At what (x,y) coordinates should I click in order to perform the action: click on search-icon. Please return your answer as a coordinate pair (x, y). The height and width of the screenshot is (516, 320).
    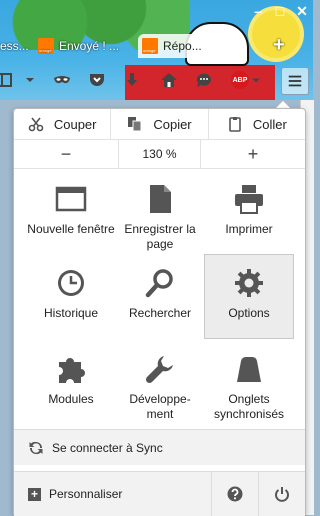
    Looking at the image, I should click on (159, 283).